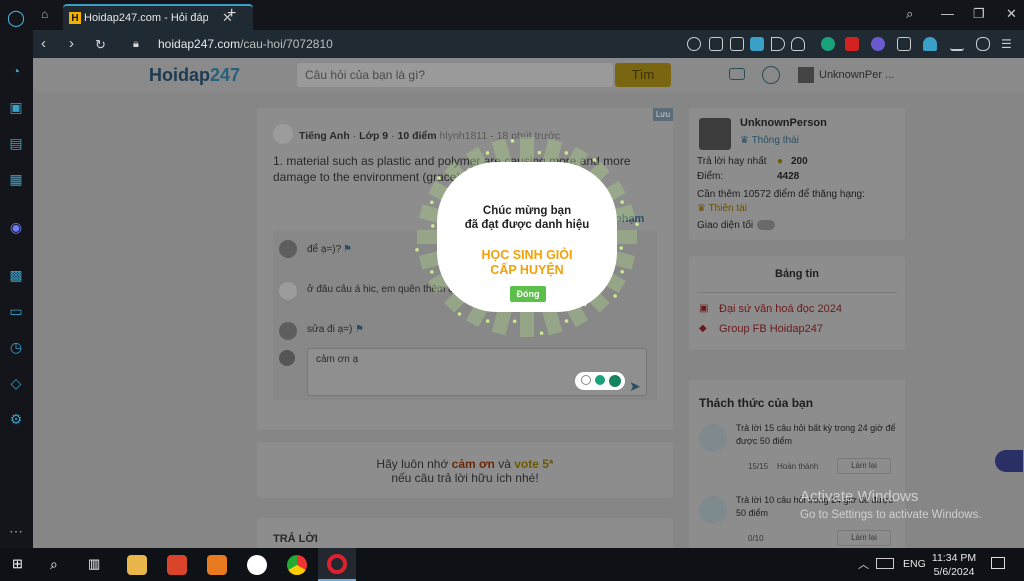  I want to click on edit-icon, so click(716, 44).